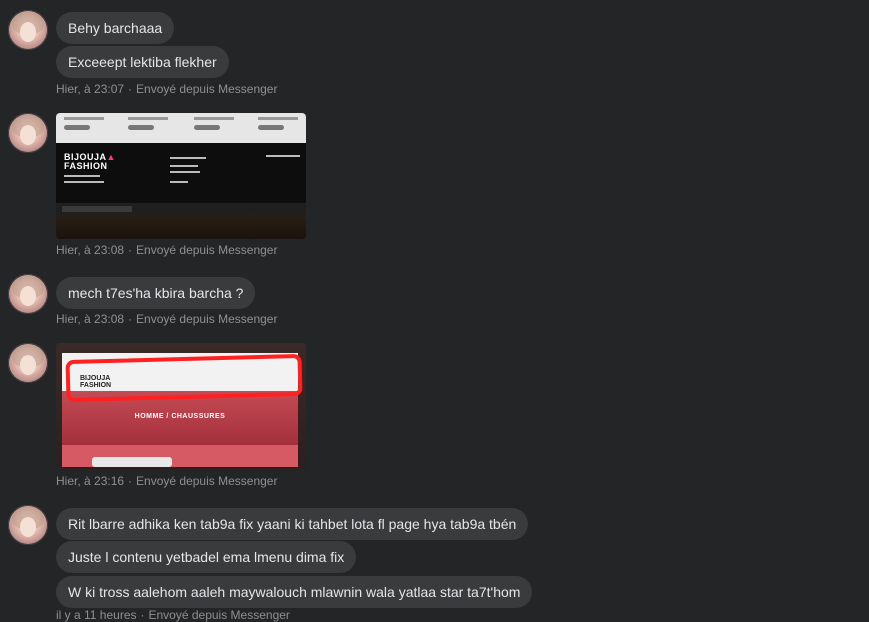  I want to click on message-meta: Hier, à 23:16 · Envoyé depuis Messenger, so click(166, 481).